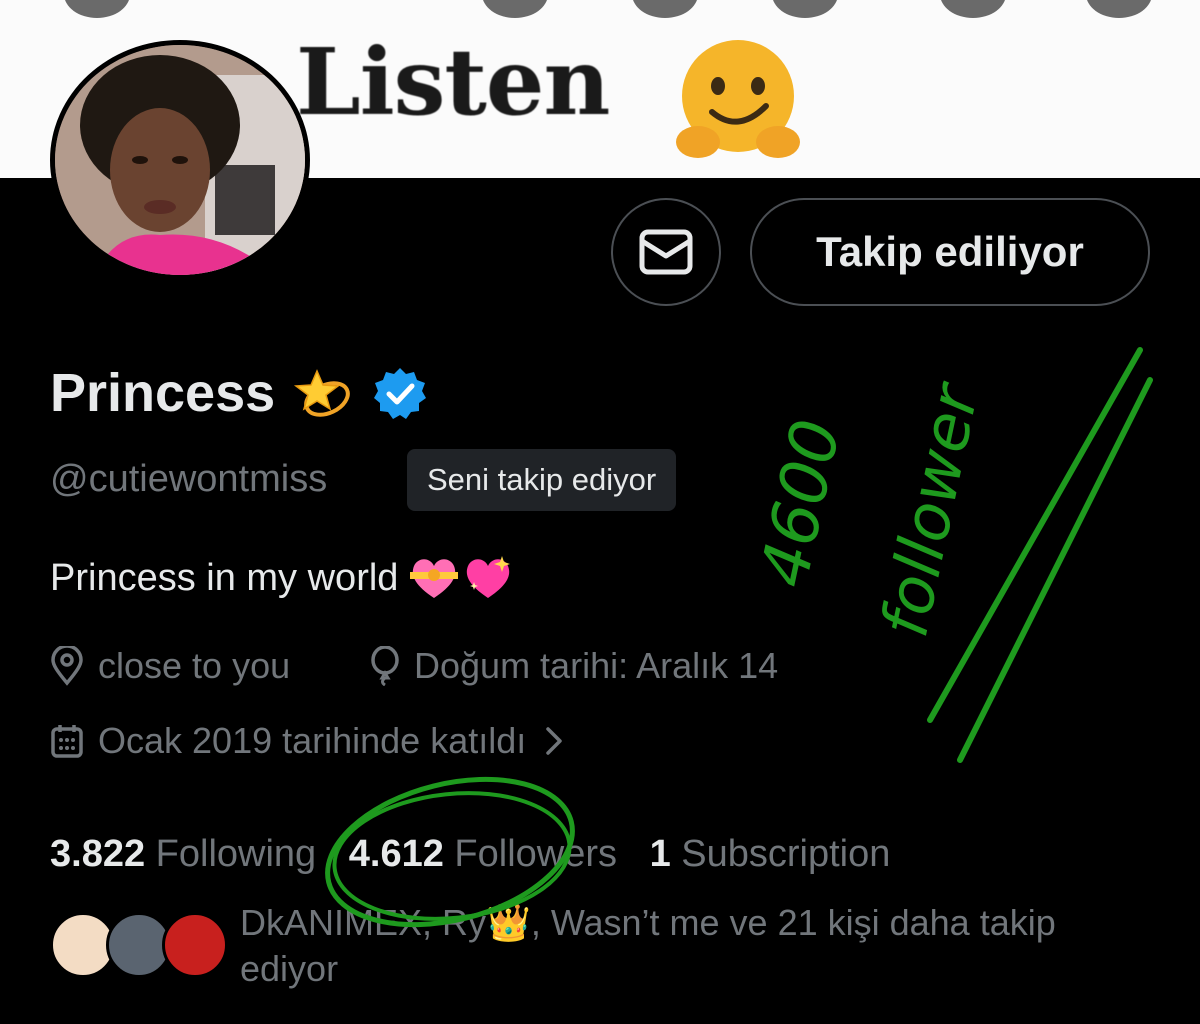 The width and height of the screenshot is (1200, 1024). I want to click on calendar-icon, so click(67, 741).